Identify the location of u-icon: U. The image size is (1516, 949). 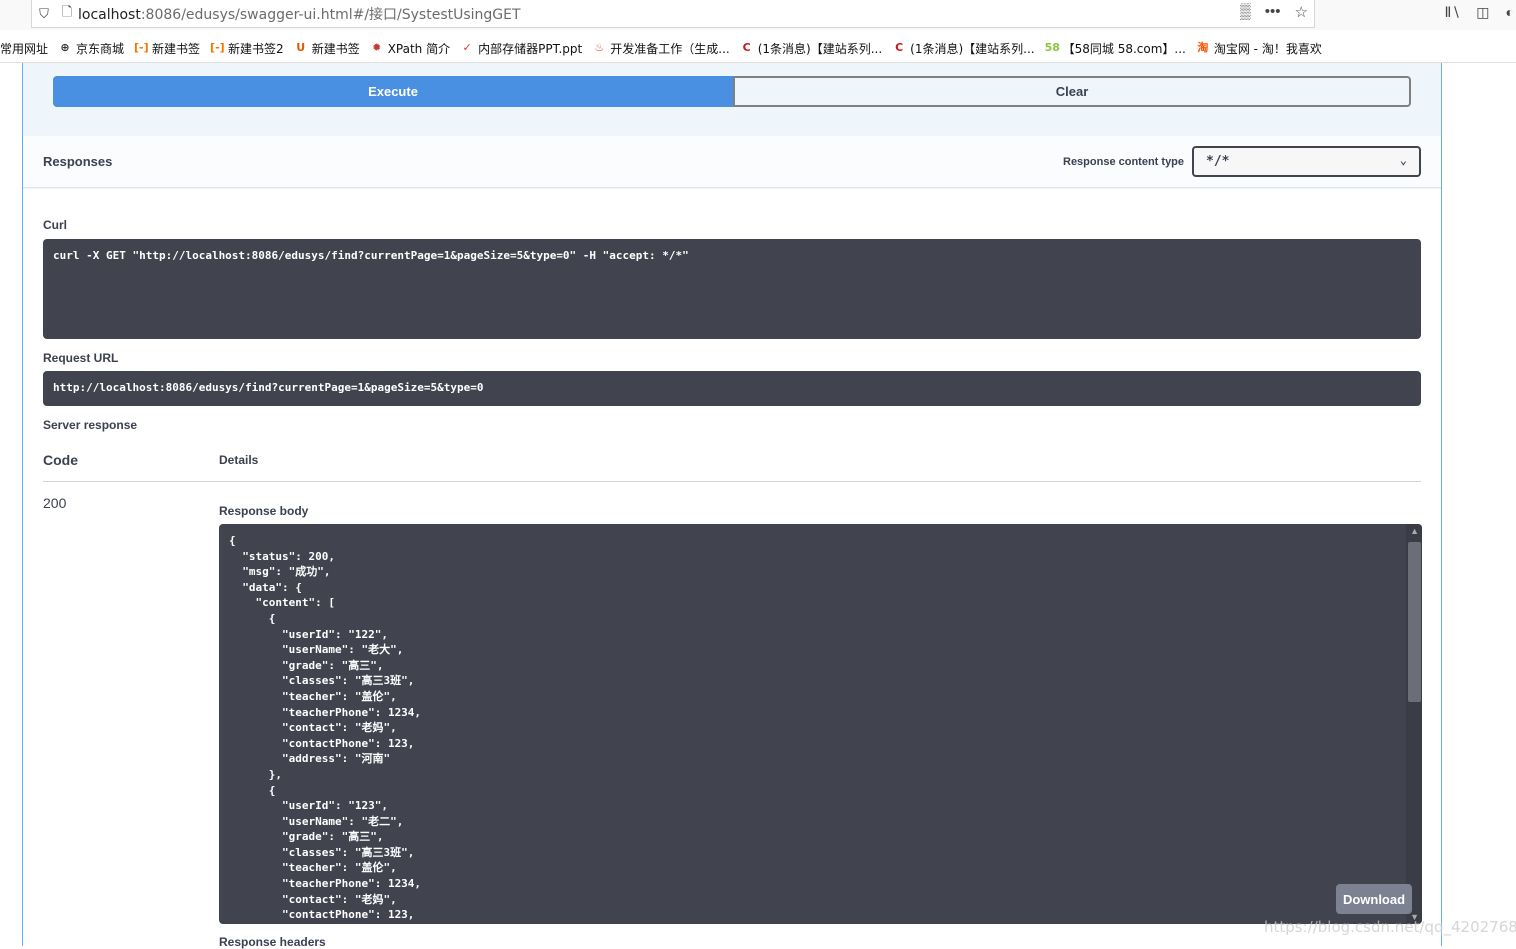
(301, 47).